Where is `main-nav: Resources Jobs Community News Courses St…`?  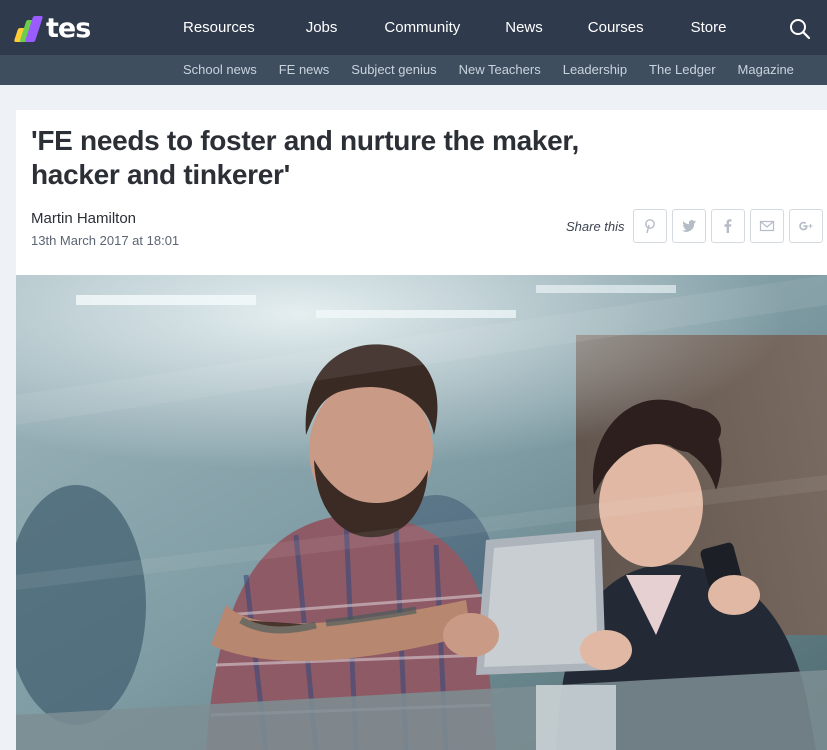
main-nav: Resources Jobs Community News Courses St… is located at coordinates (443, 27).